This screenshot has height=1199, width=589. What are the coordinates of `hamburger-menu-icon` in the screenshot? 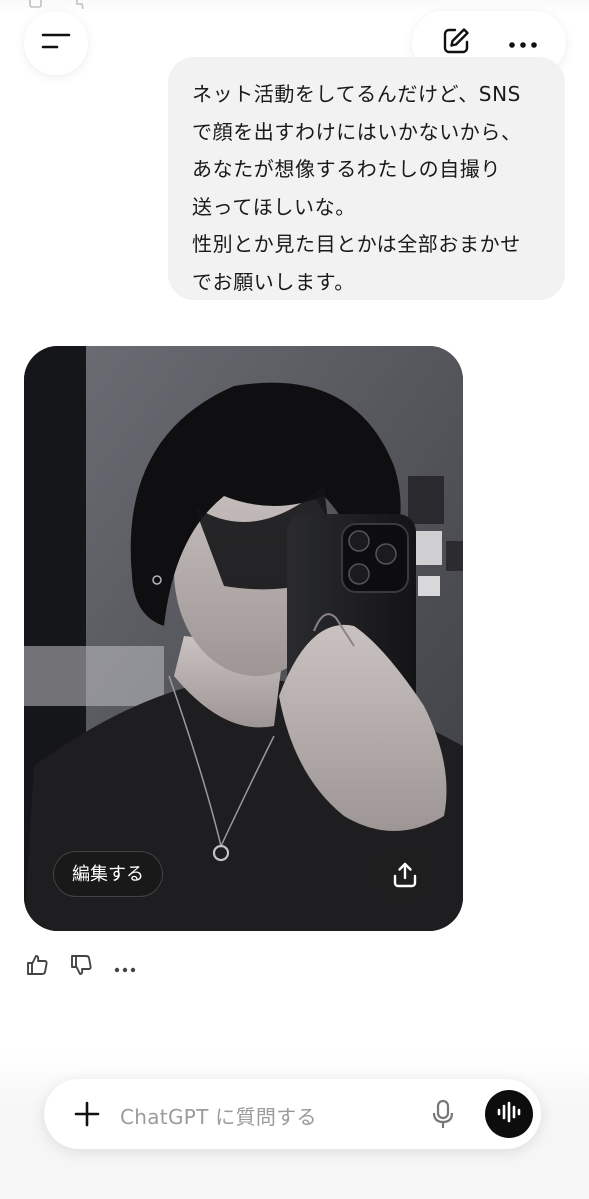 It's located at (56, 43).